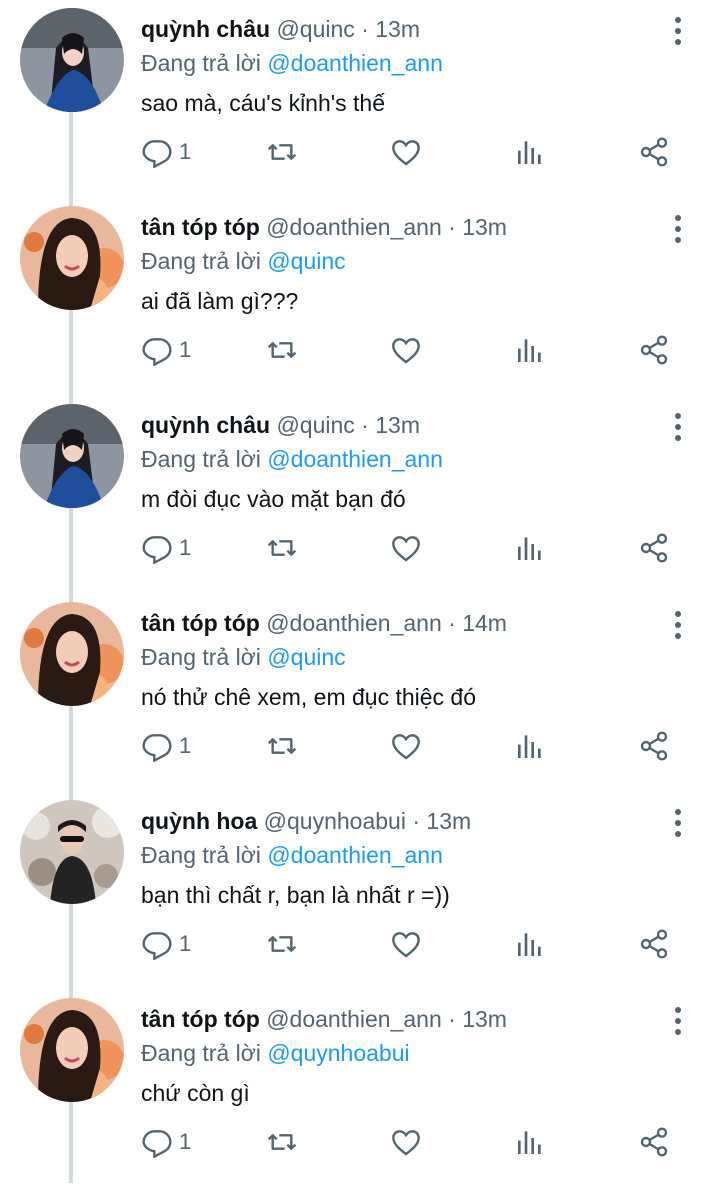 This screenshot has height=1188, width=719. I want to click on replying-to-label: Đang trả lời, so click(201, 1053).